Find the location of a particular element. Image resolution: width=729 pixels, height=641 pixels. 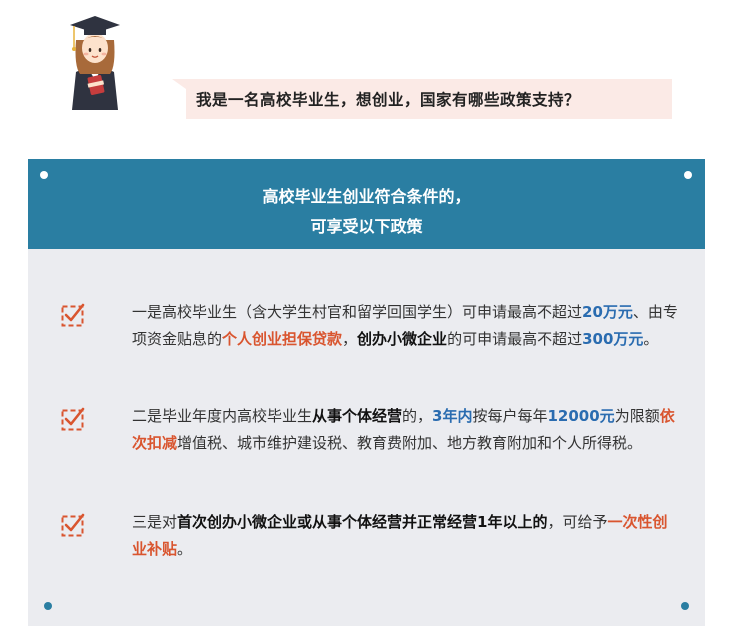

text-segment: 的， is located at coordinates (417, 416).